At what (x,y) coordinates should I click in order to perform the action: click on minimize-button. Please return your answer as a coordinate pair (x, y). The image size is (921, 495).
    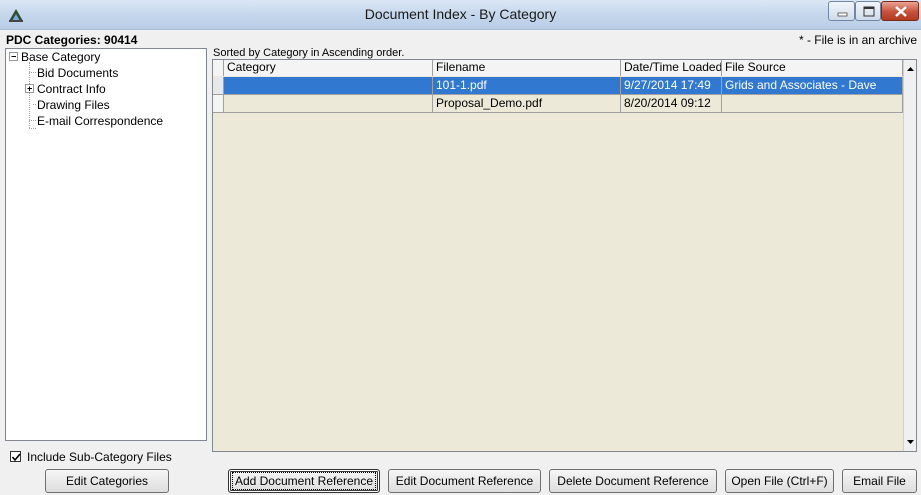
    Looking at the image, I should click on (841, 11).